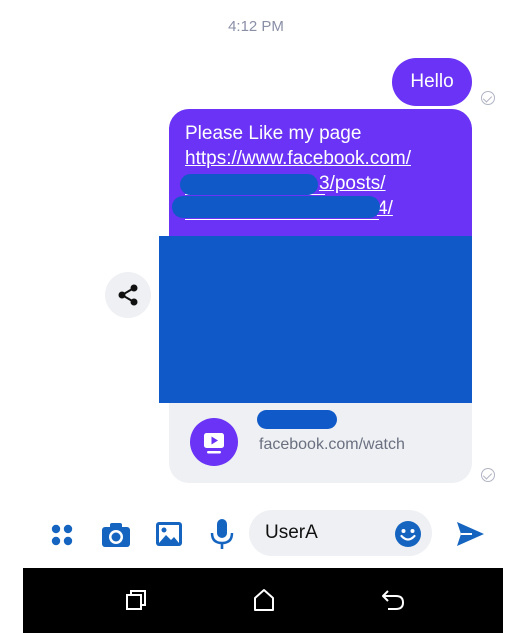  I want to click on send-icon, so click(470, 534).